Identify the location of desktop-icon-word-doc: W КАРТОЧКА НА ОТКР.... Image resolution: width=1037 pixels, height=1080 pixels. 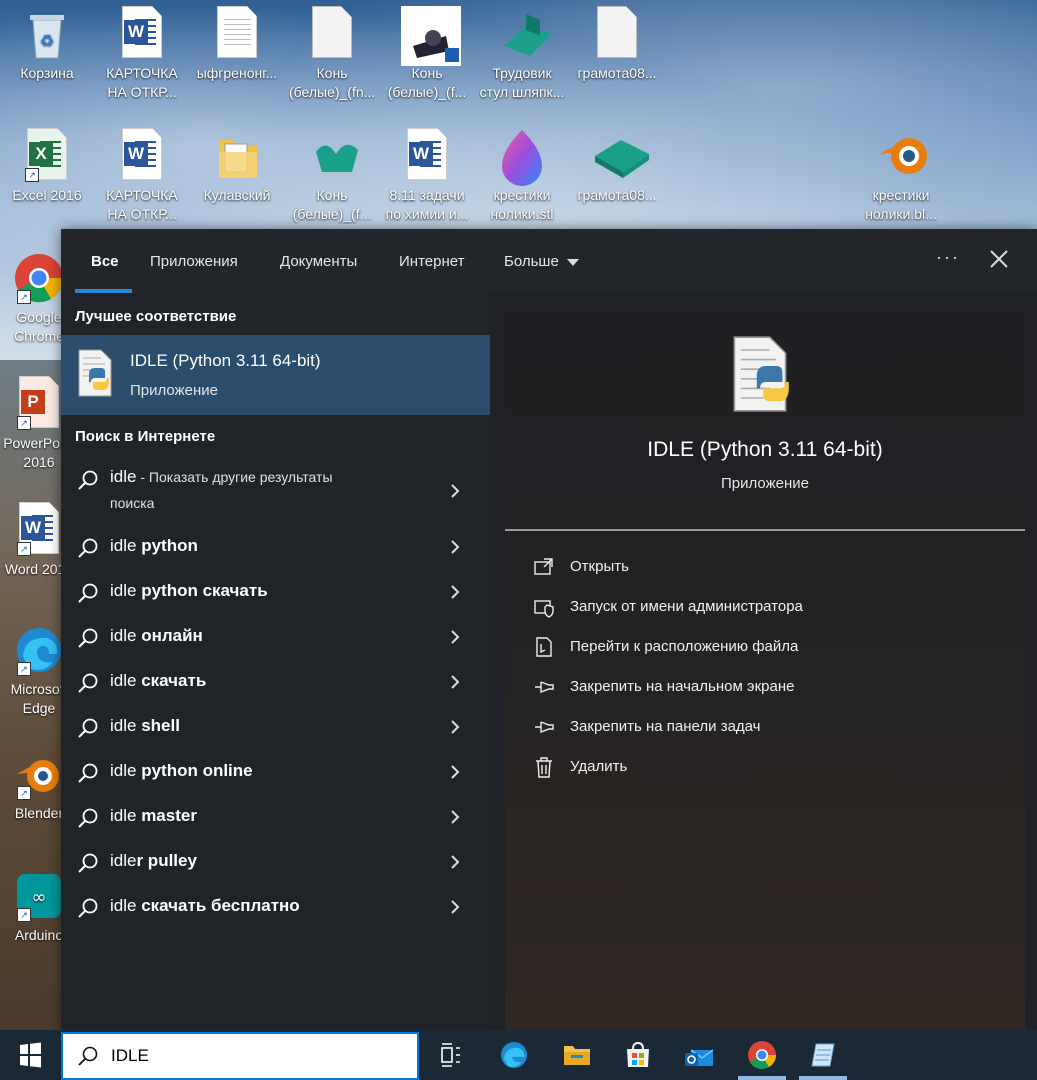
(142, 54).